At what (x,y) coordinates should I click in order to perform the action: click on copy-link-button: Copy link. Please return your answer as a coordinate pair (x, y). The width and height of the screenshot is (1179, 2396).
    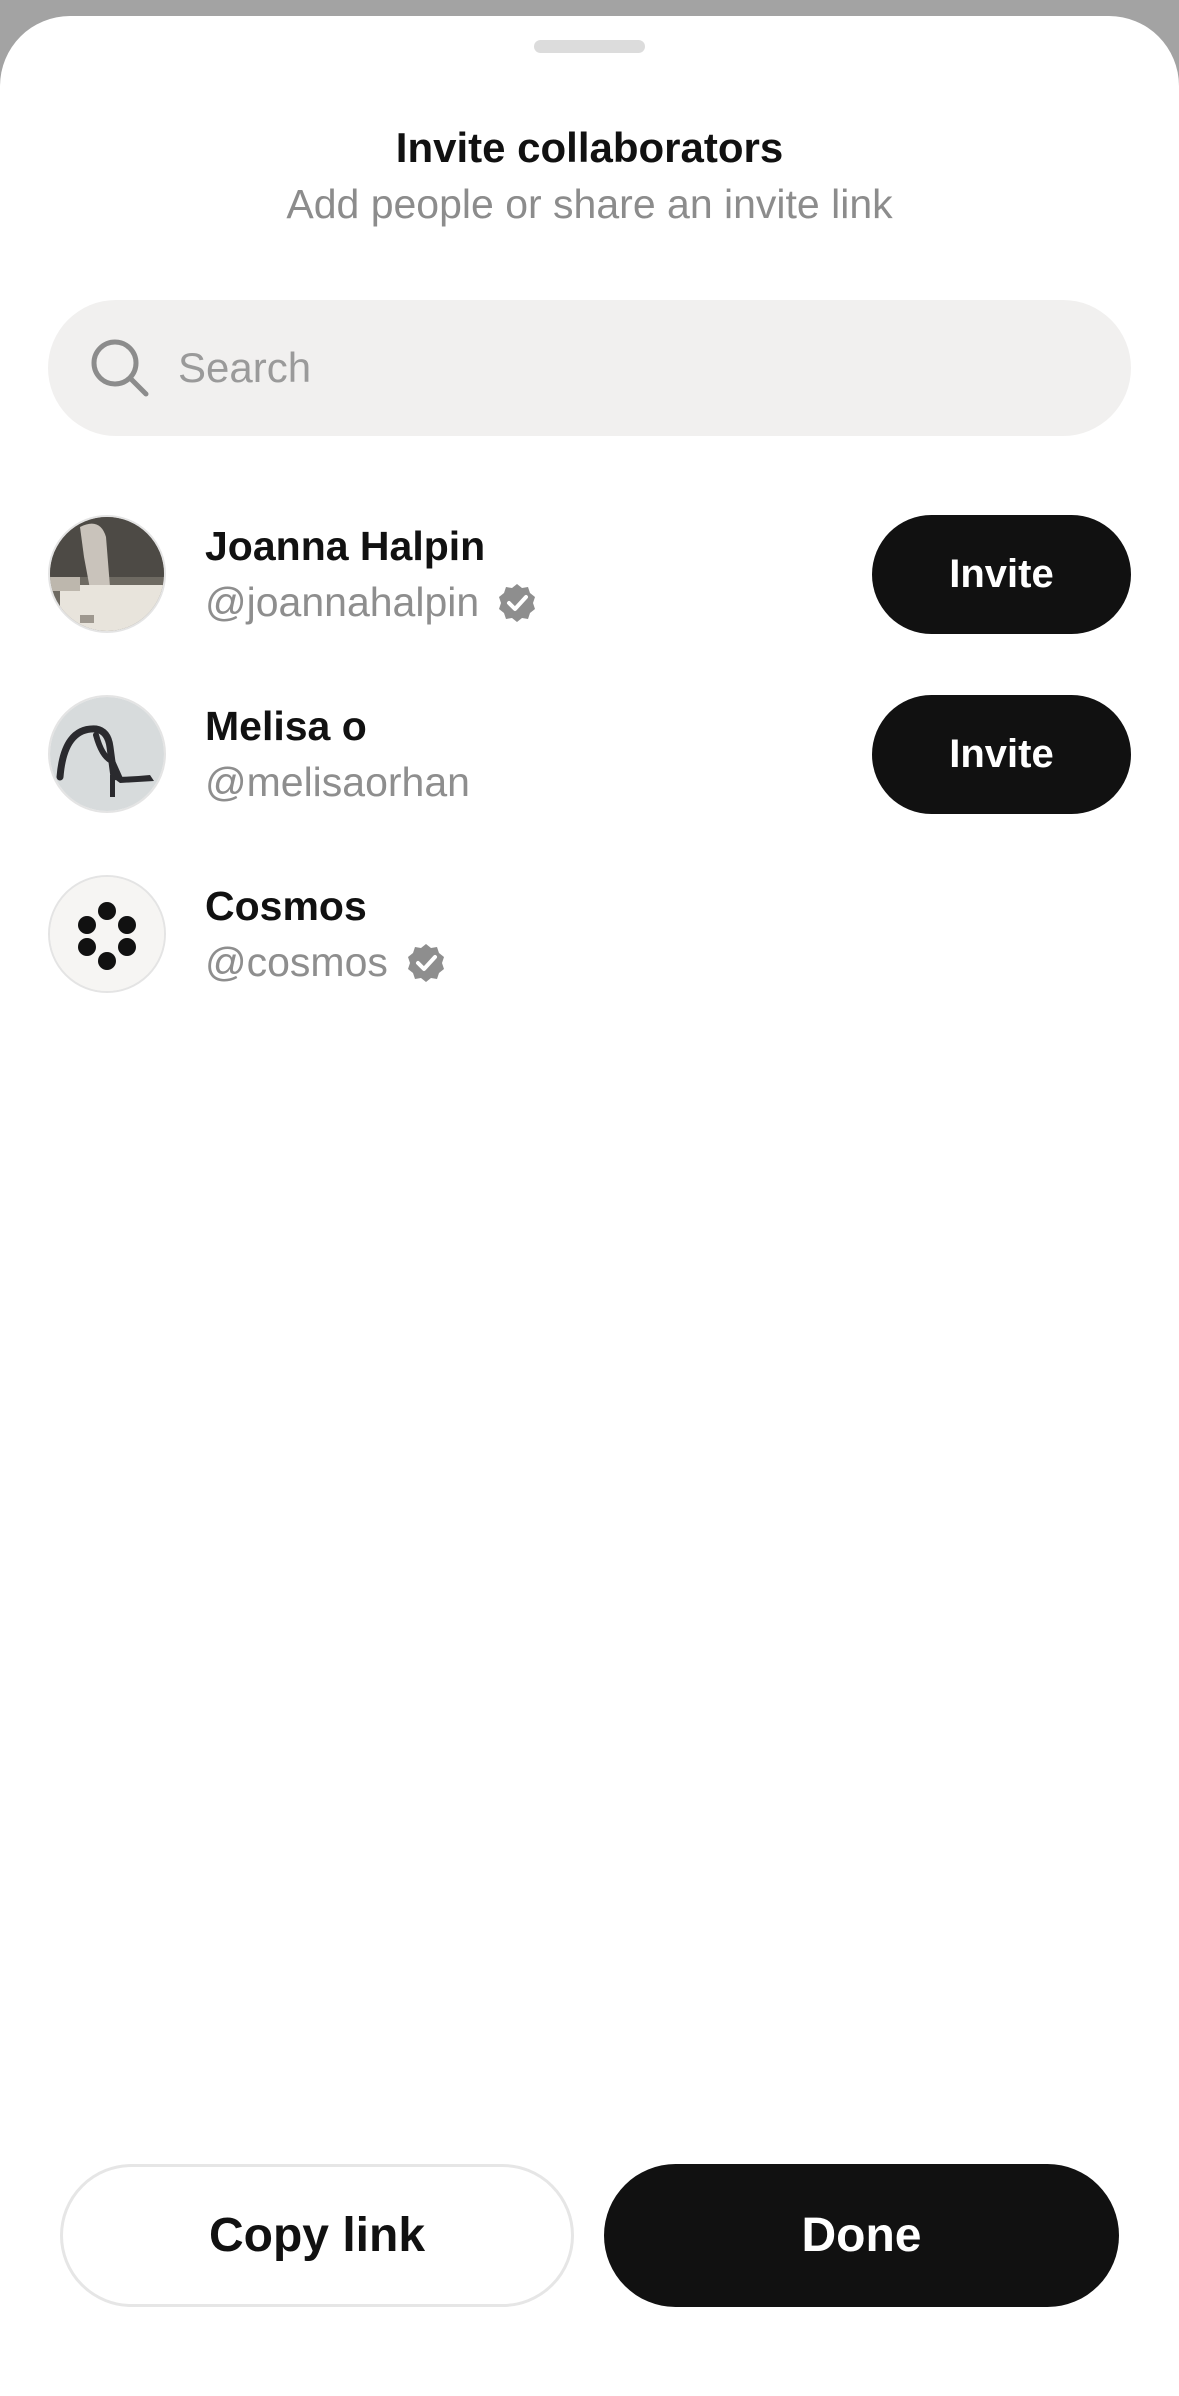
    Looking at the image, I should click on (317, 2235).